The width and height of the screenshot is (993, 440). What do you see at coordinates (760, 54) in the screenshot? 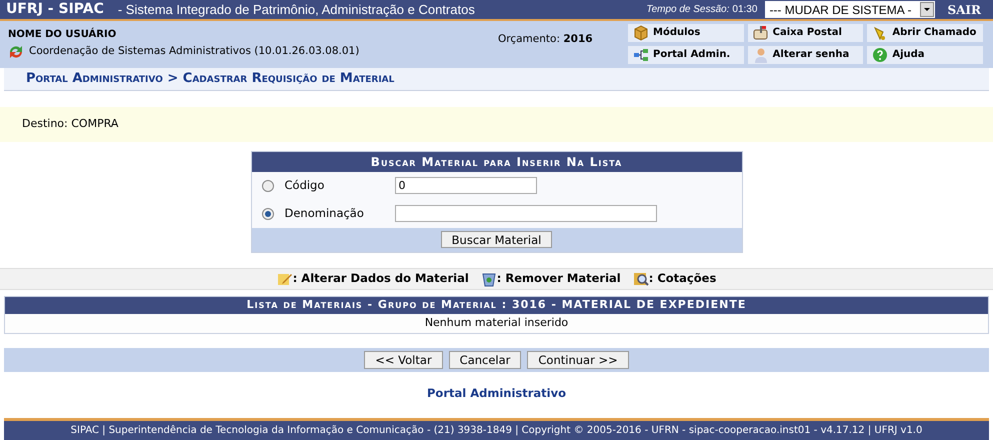
I see `person-icon` at bounding box center [760, 54].